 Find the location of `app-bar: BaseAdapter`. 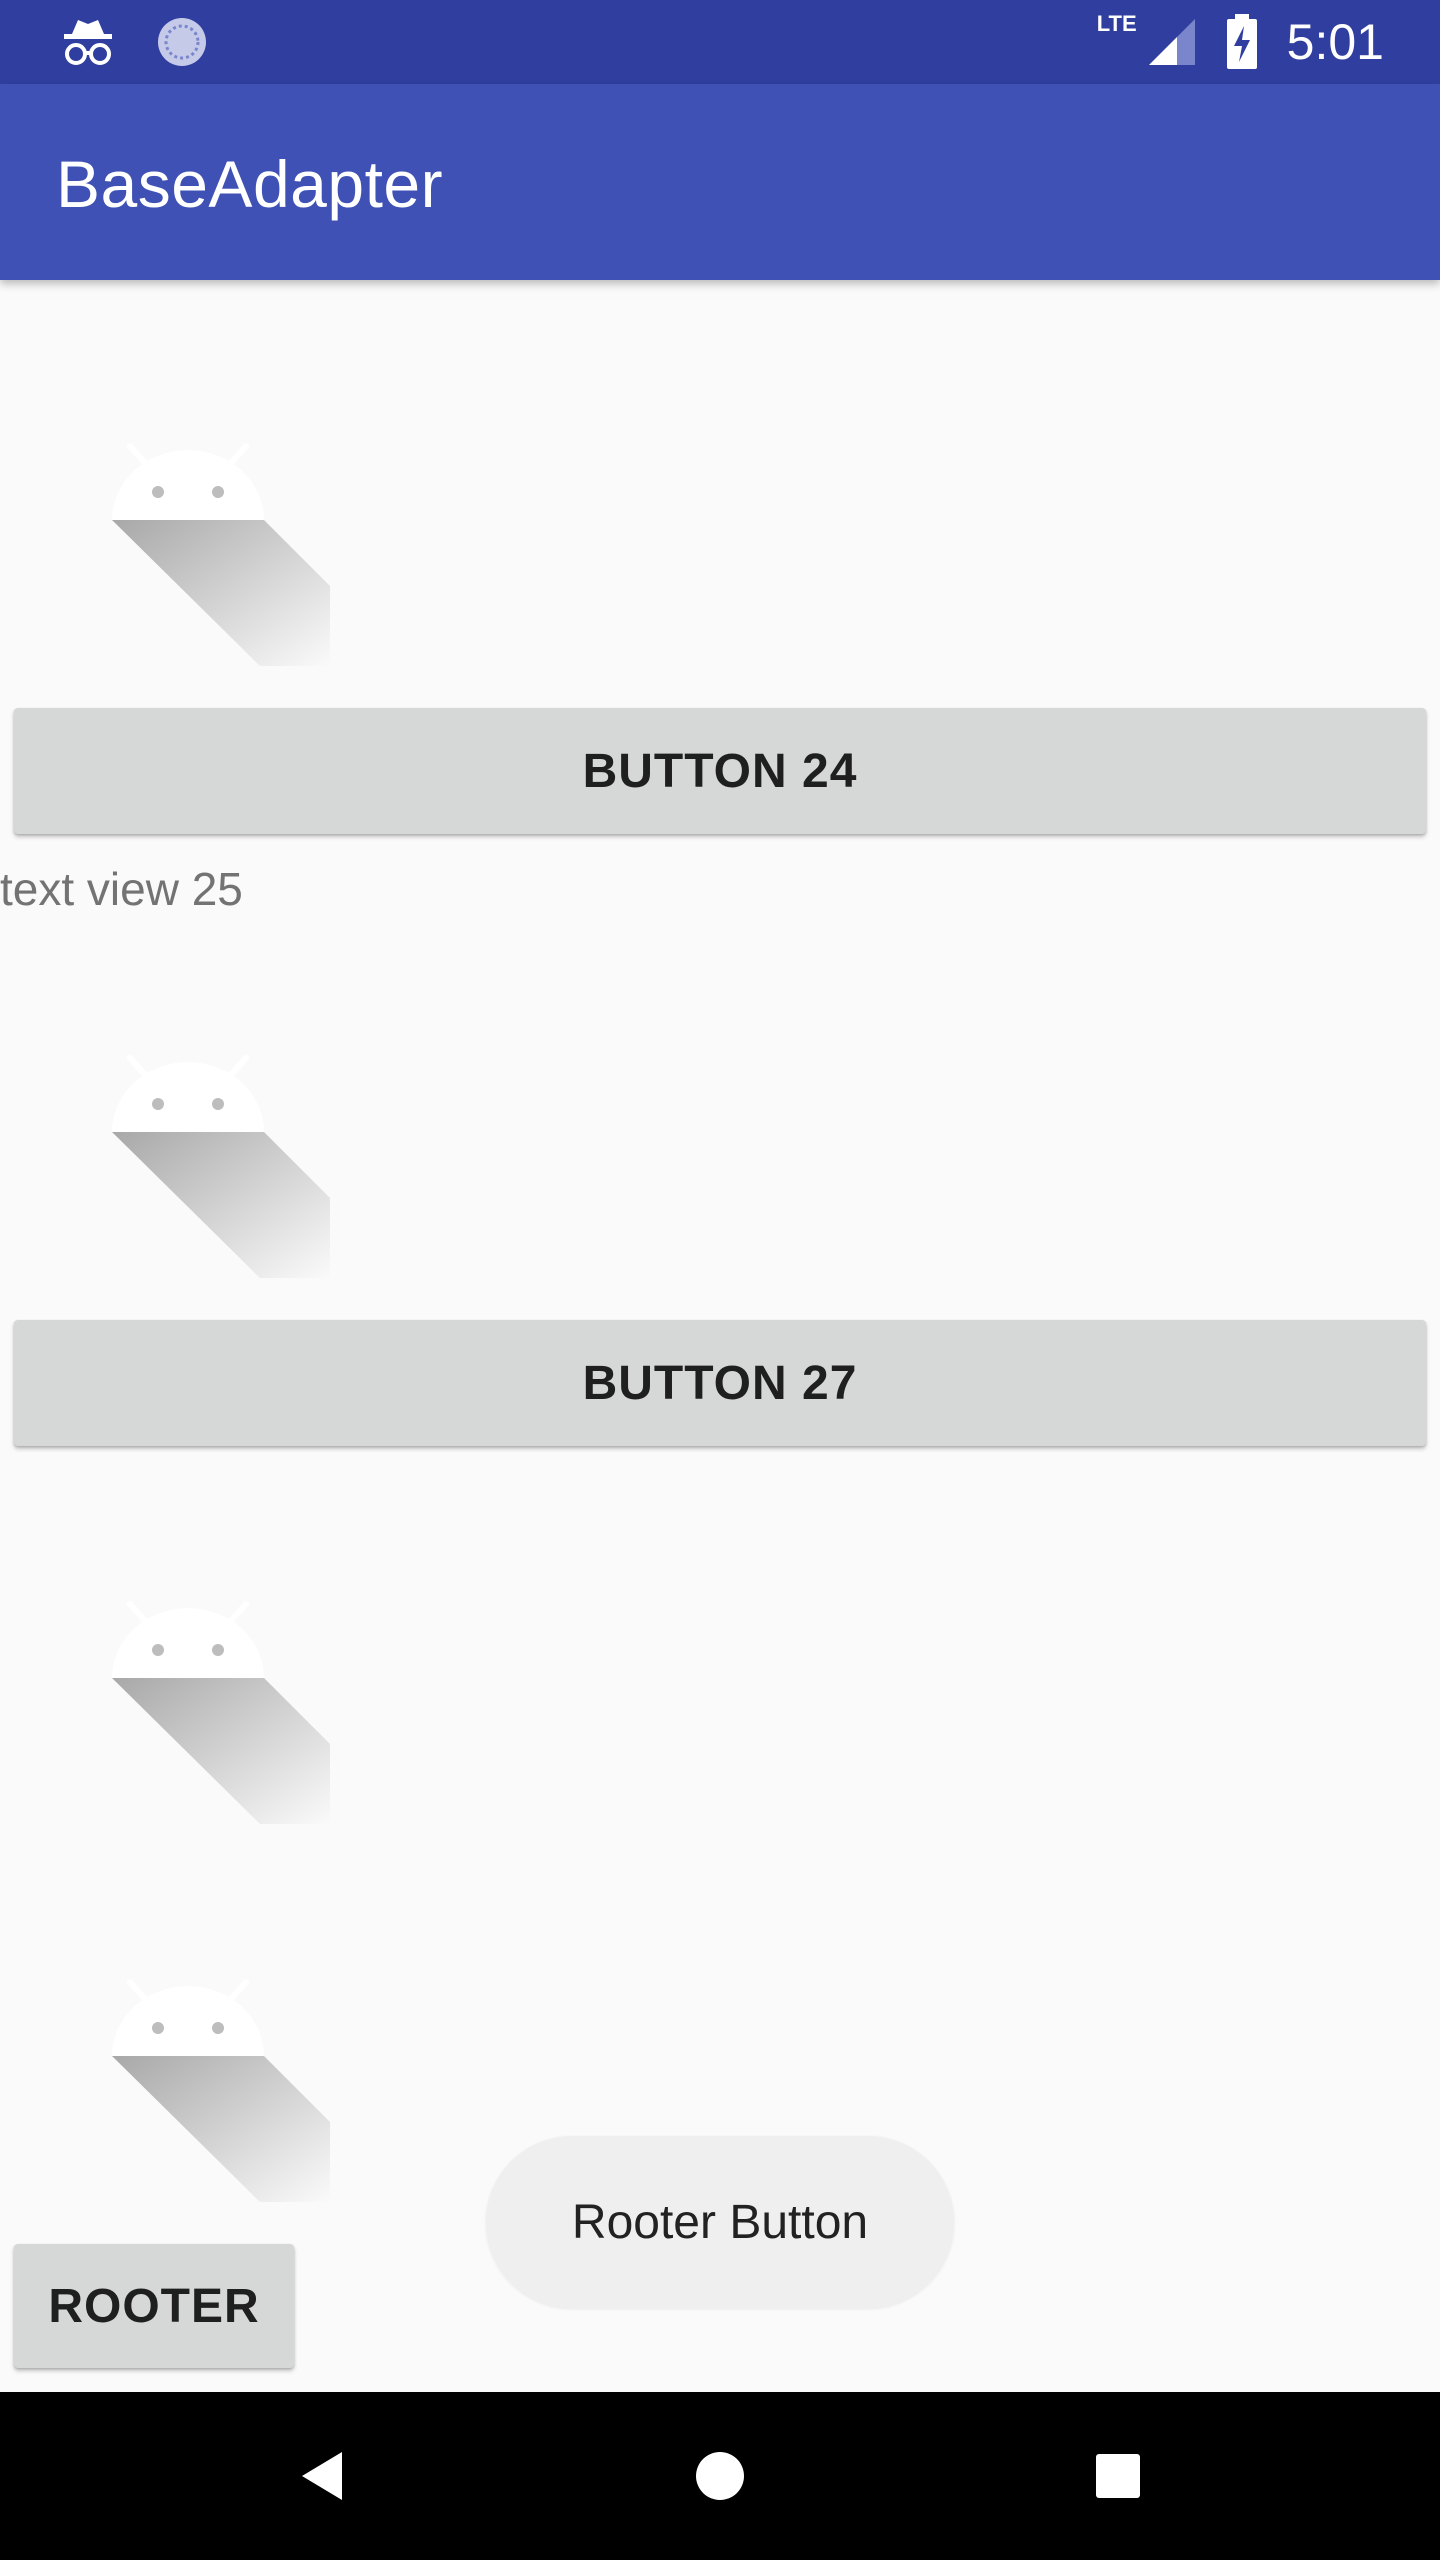

app-bar: BaseAdapter is located at coordinates (720, 182).